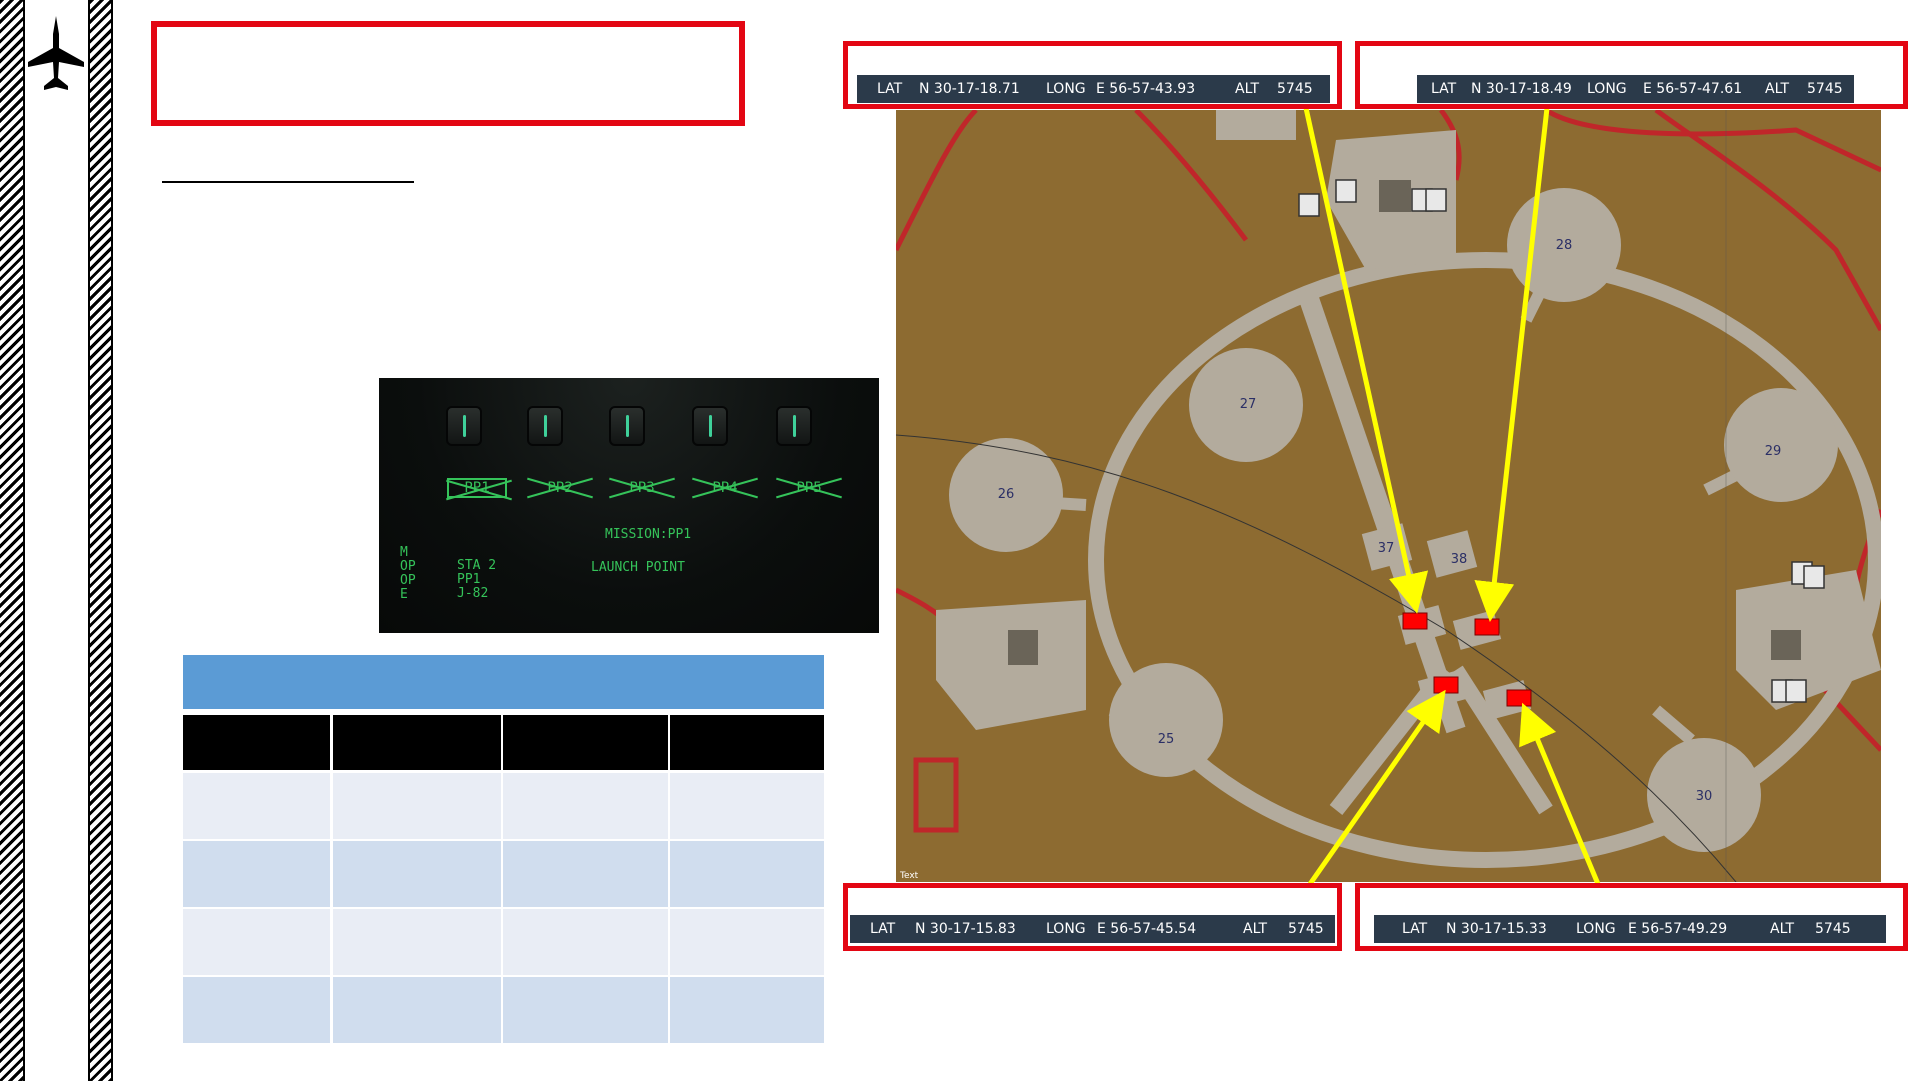  I want to click on lat-value: N 30-17-15.83, so click(965, 929).